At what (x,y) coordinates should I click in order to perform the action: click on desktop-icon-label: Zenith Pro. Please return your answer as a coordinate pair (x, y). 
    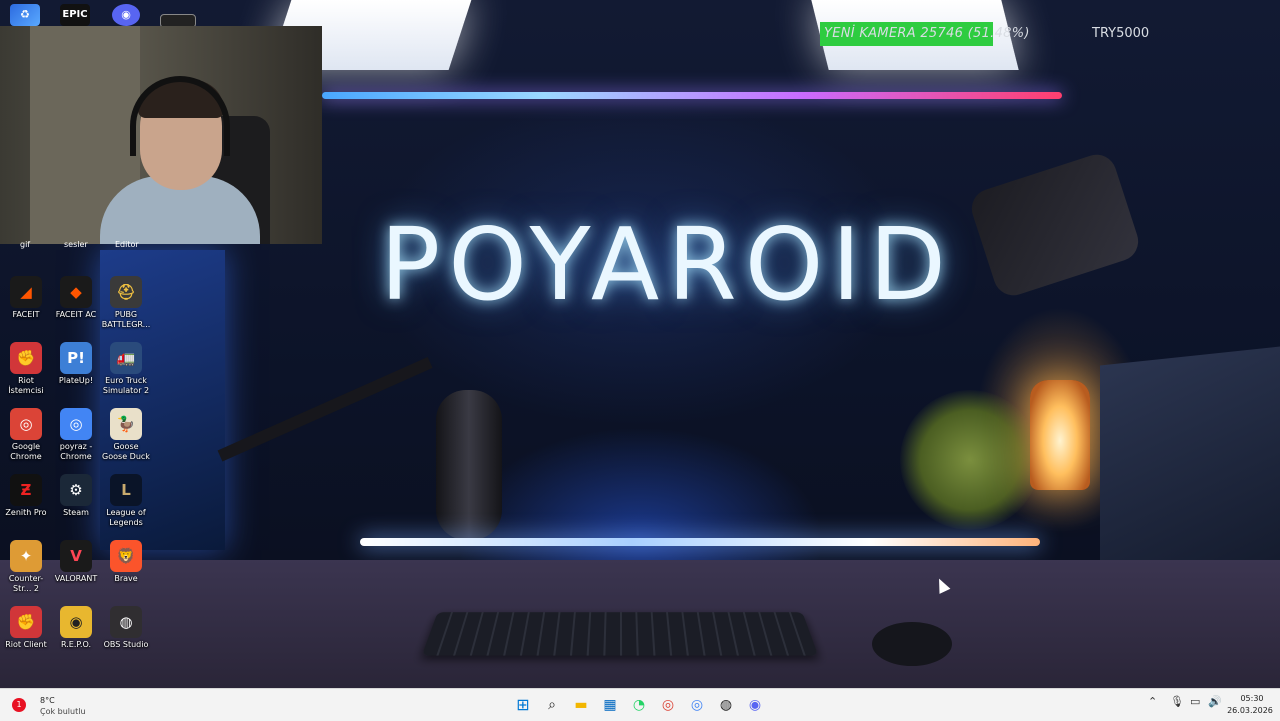
    Looking at the image, I should click on (26, 512).